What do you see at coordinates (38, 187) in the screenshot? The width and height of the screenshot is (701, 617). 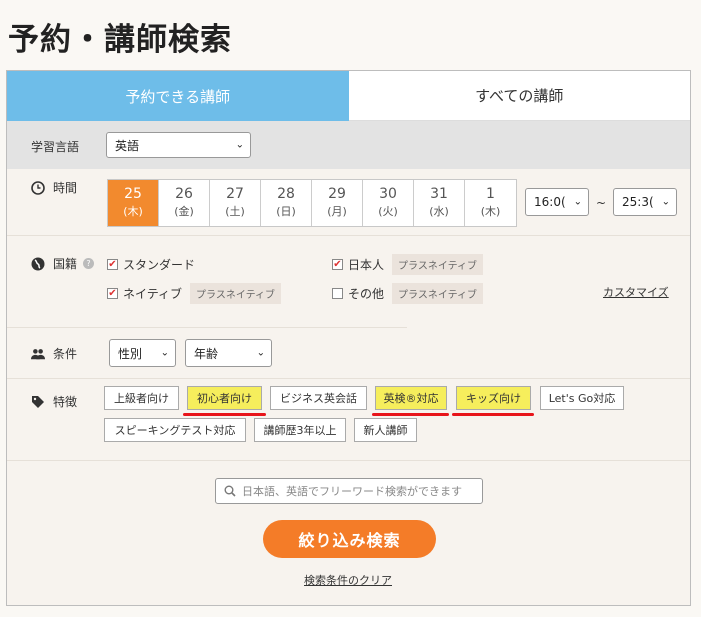 I see `clock-icon` at bounding box center [38, 187].